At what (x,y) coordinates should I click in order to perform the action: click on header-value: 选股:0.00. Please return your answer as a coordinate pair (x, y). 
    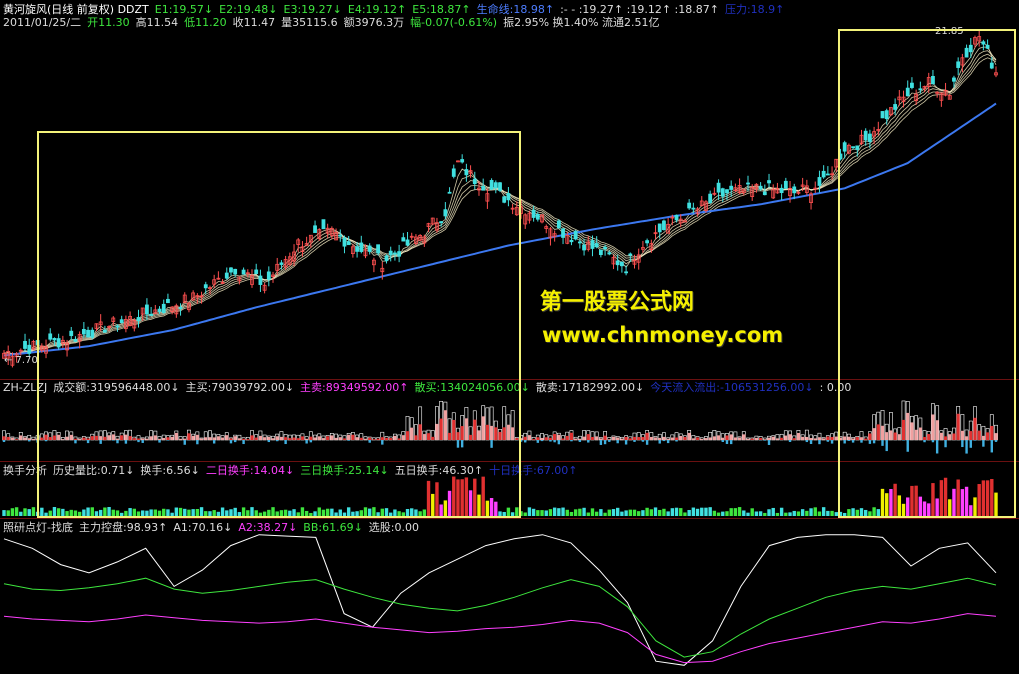
    Looking at the image, I should click on (393, 527).